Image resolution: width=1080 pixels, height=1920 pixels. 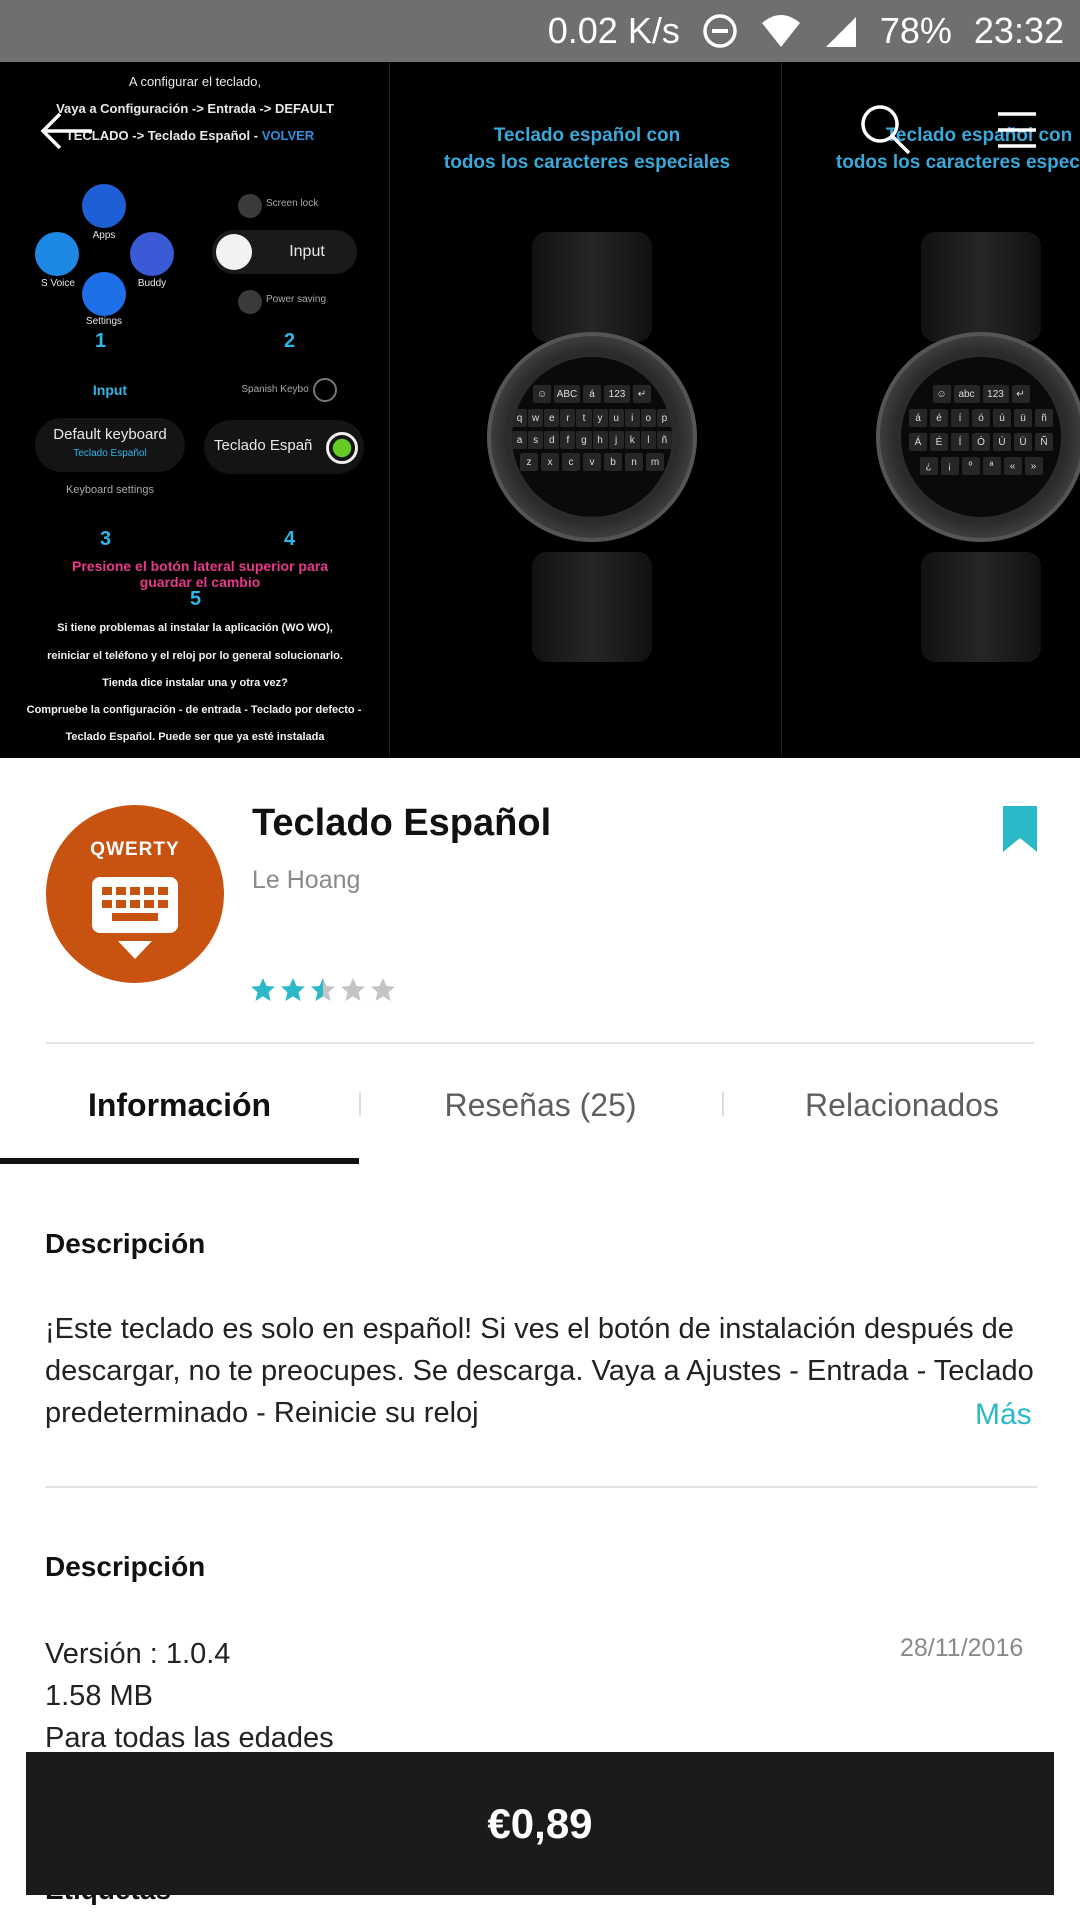 What do you see at coordinates (536, 418) in the screenshot?
I see `keyboard-key: w` at bounding box center [536, 418].